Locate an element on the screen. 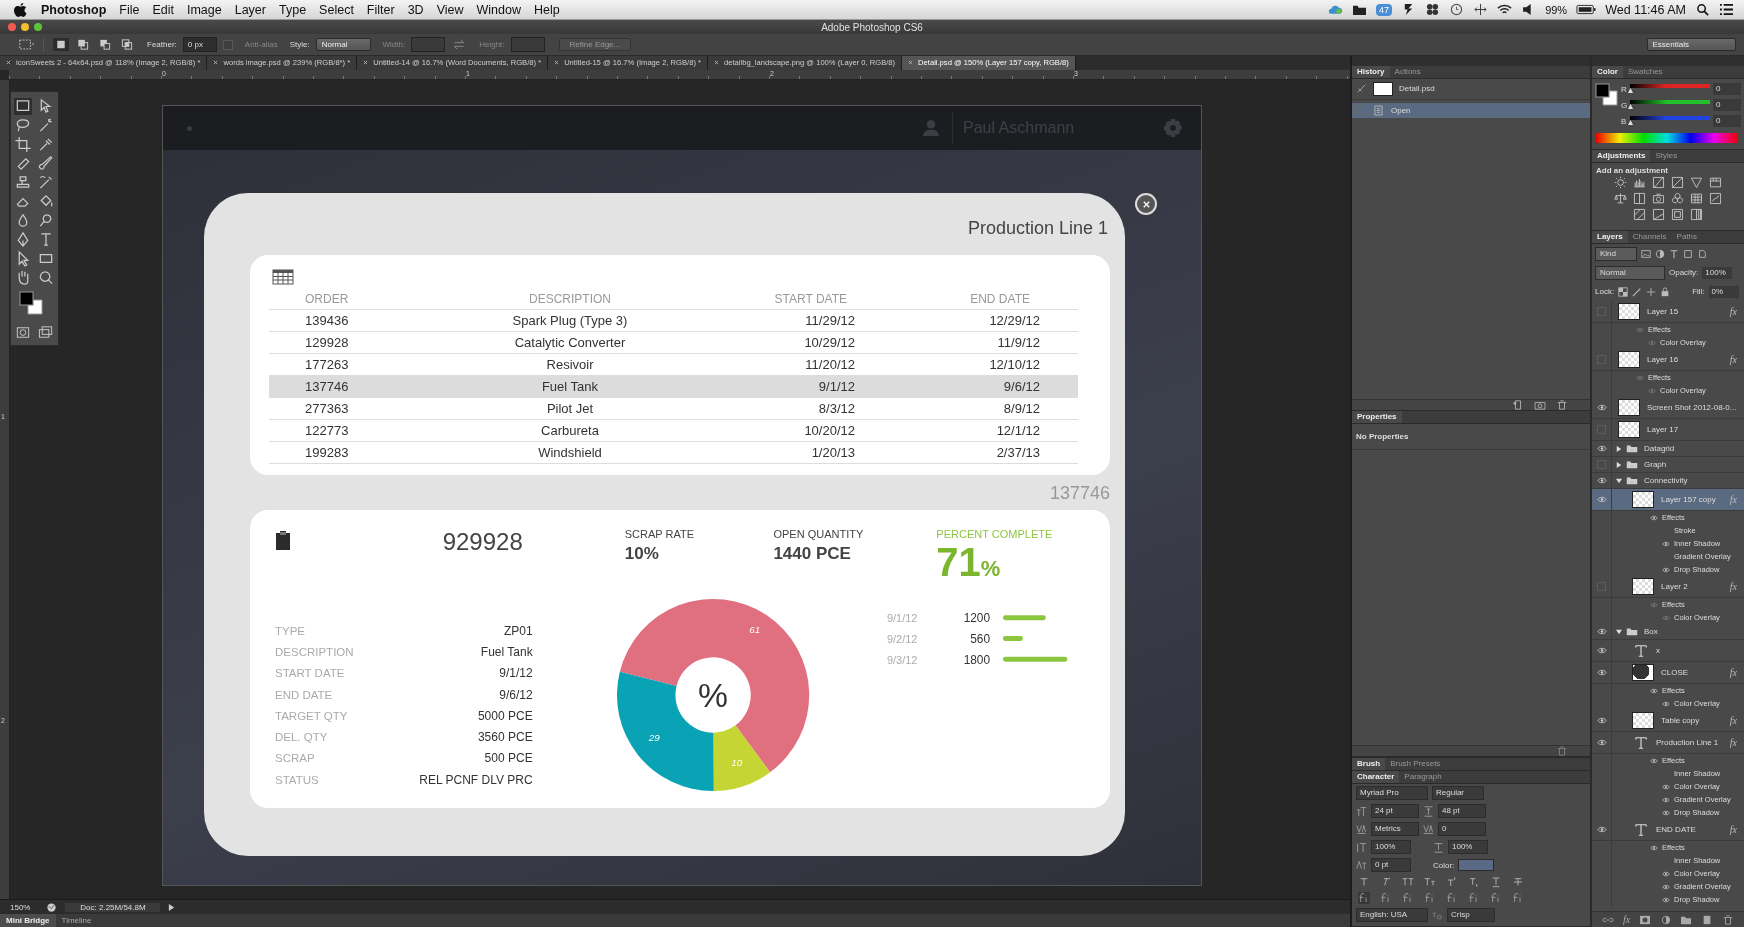 Image resolution: width=1744 pixels, height=927 pixels. mask-icon is located at coordinates (1644, 919).